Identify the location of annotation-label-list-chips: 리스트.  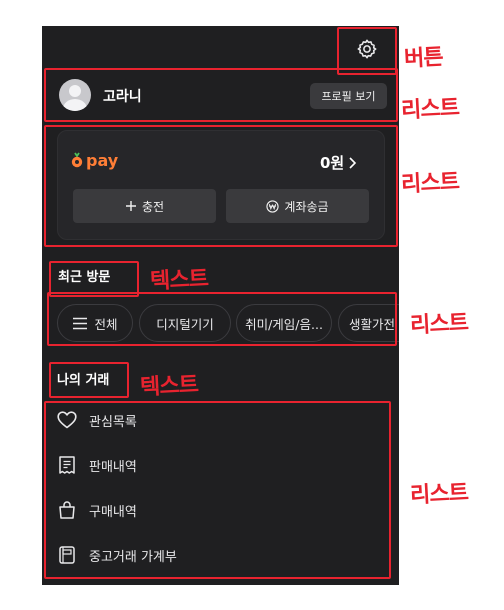
(439, 324).